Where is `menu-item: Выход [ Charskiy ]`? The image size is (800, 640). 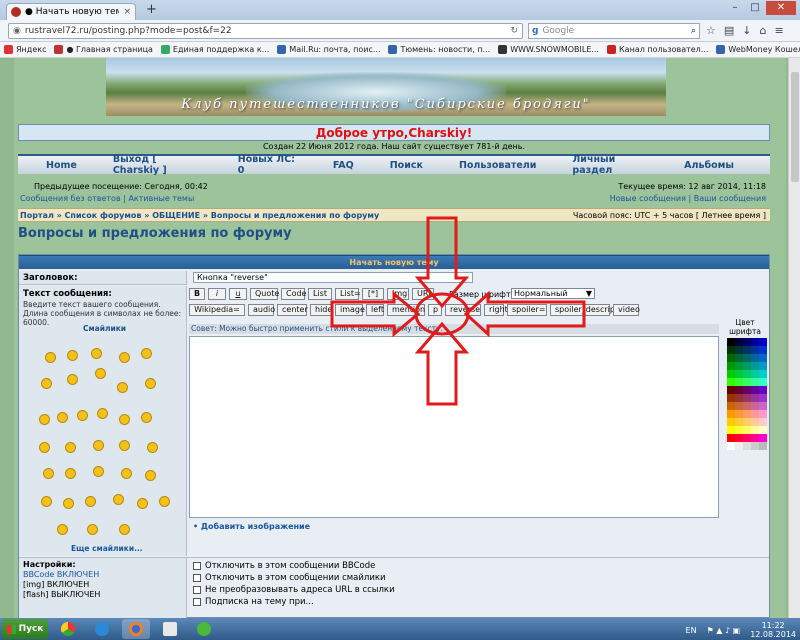 menu-item: Выход [ Charskiy ] is located at coordinates (157, 165).